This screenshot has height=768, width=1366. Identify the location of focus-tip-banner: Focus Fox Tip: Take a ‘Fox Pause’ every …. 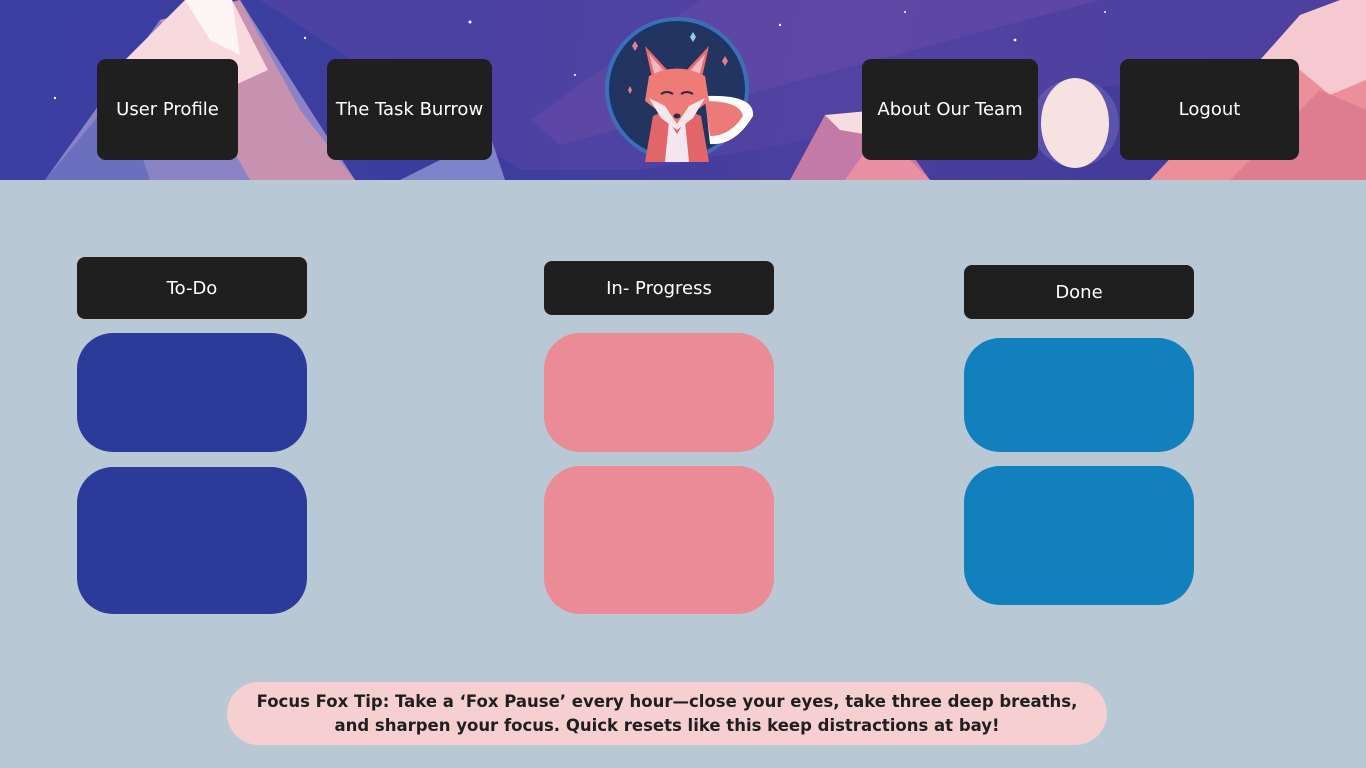
(667, 713).